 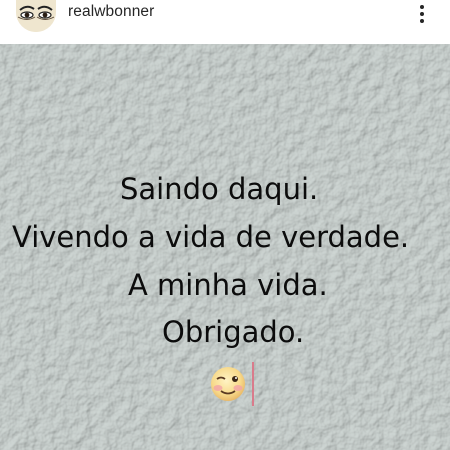 I want to click on winking-face-icon, so click(x=228, y=384).